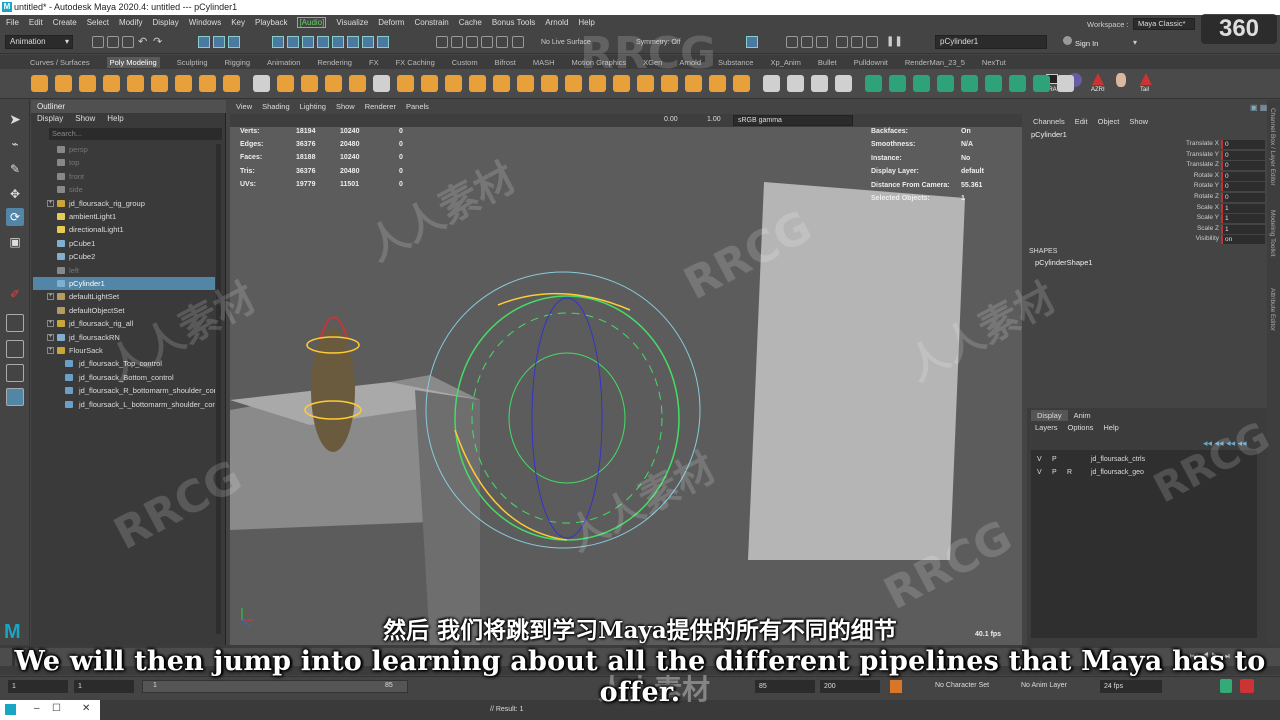  I want to click on sign-in-button: Sign In, so click(1086, 43).